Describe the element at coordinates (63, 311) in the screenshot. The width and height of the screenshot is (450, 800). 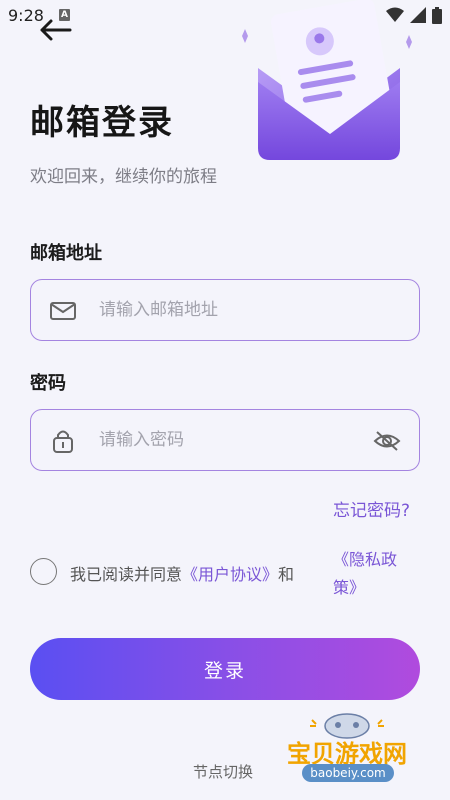
I see `envelope-icon` at that location.